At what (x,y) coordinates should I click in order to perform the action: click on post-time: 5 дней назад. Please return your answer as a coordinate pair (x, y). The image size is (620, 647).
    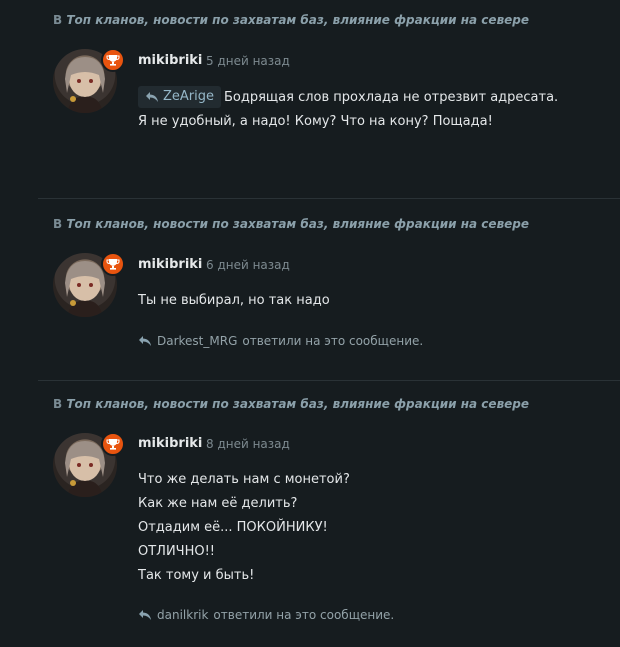
    Looking at the image, I should click on (248, 61).